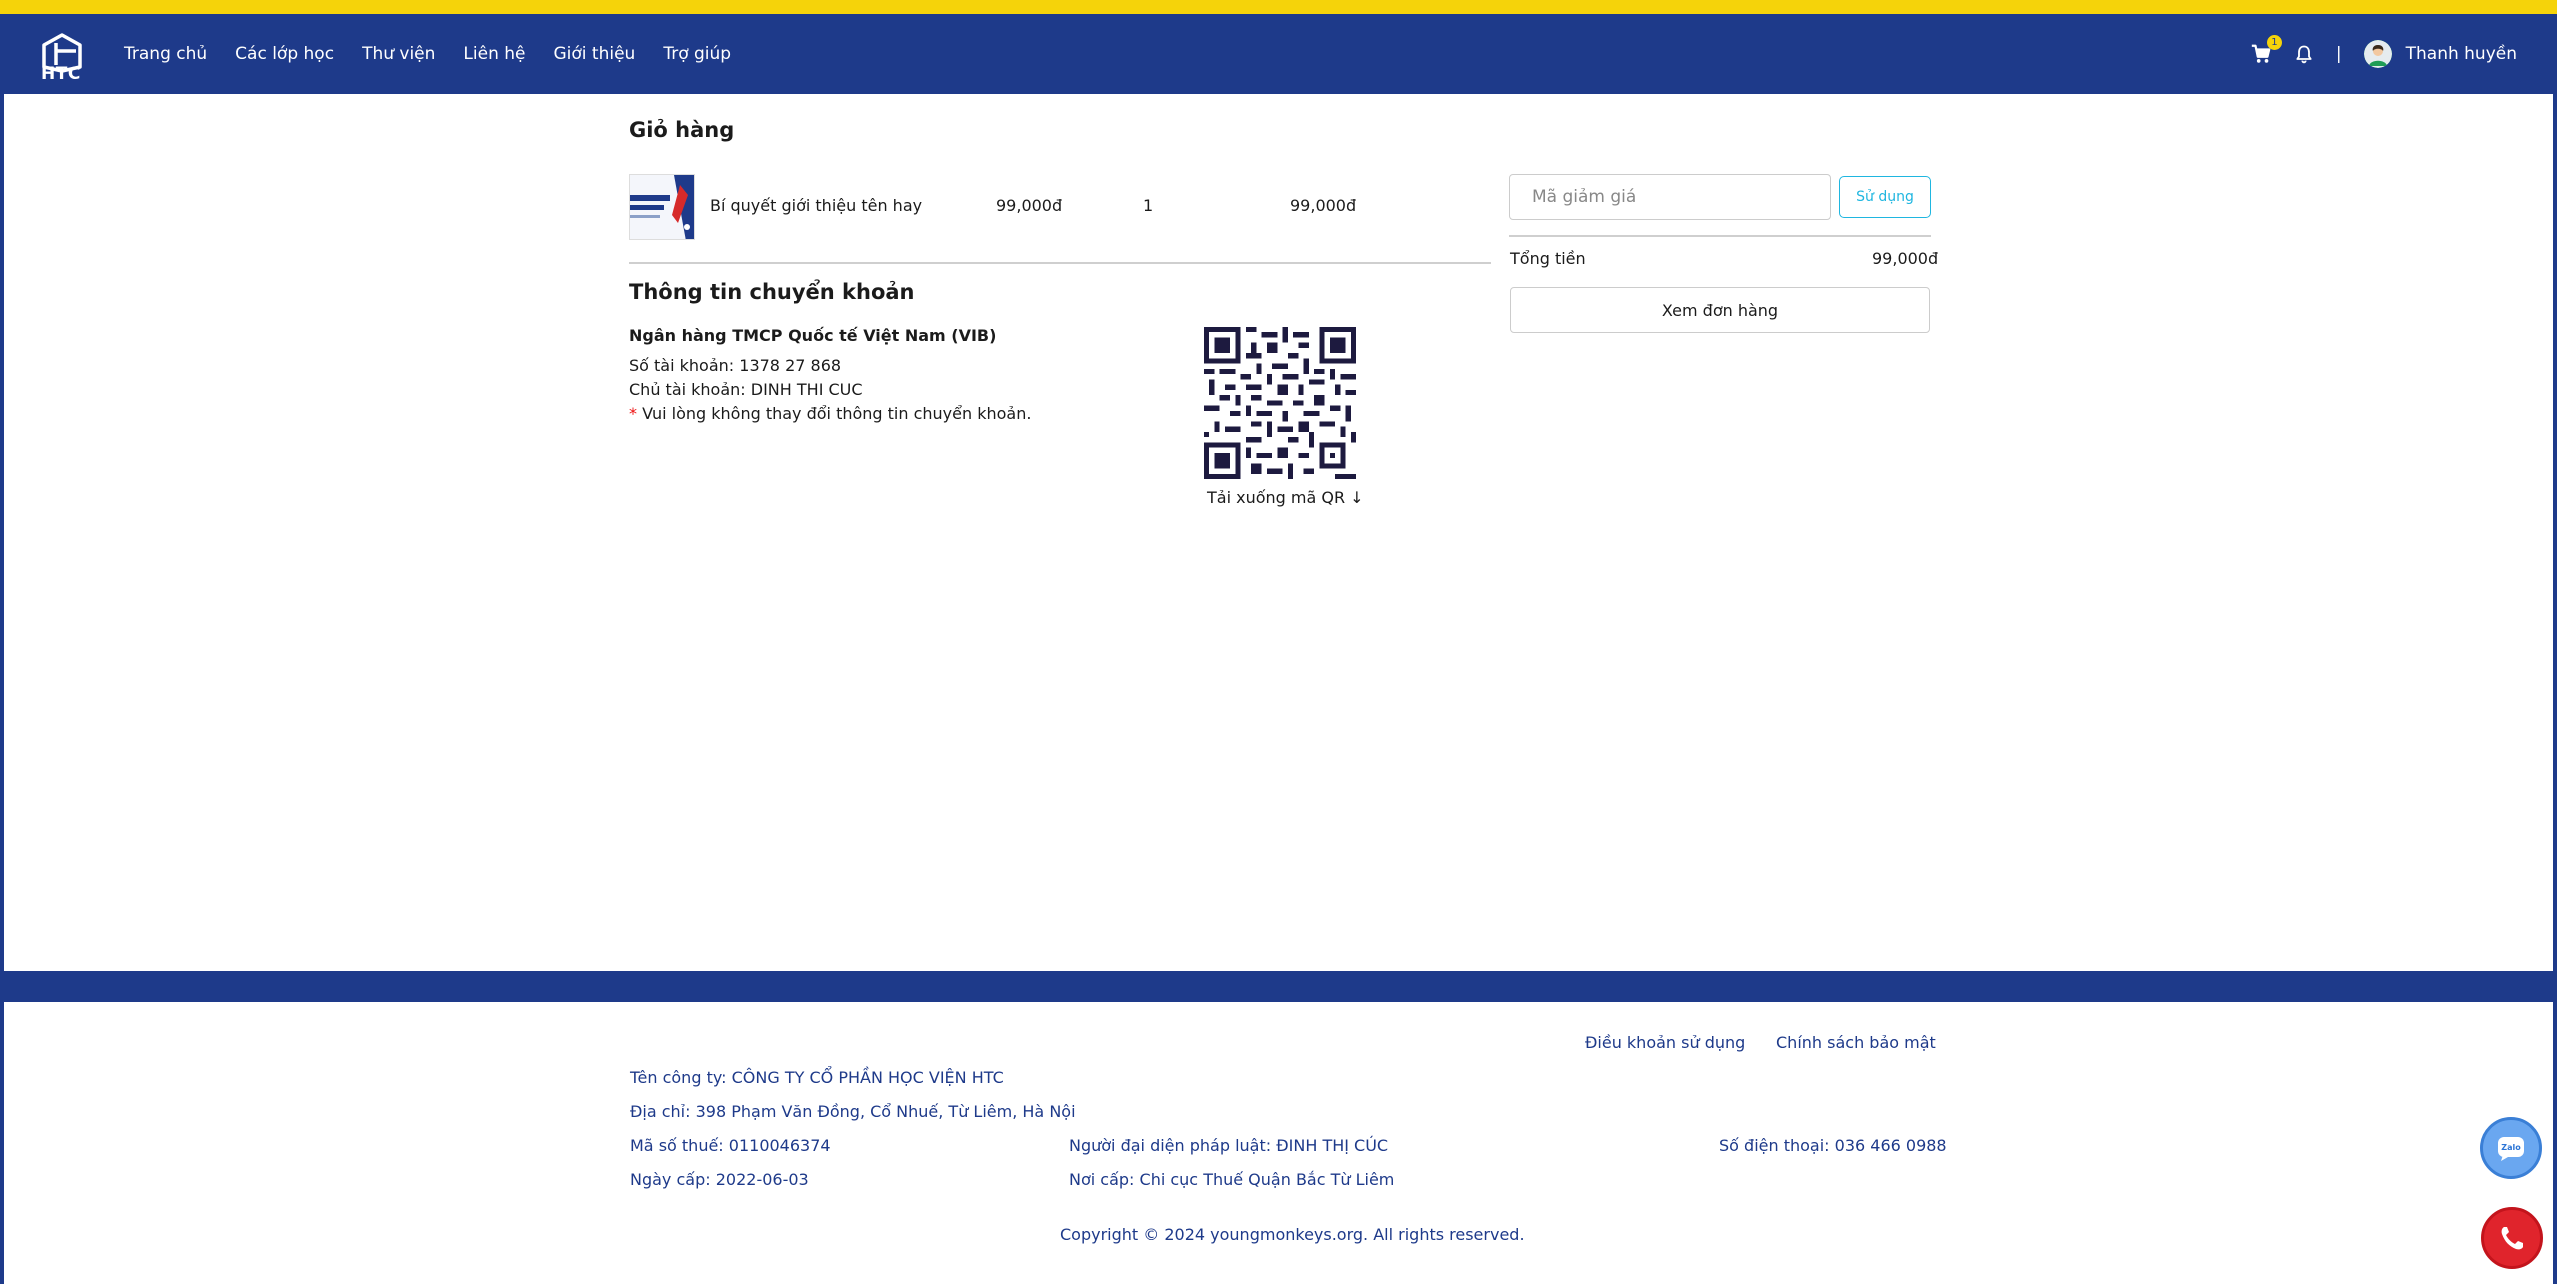 This screenshot has width=2557, height=1284. I want to click on issued-by: Nơi cấp: Chi cục Thuế Quận Bắc Từ Liêm, so click(1232, 1179).